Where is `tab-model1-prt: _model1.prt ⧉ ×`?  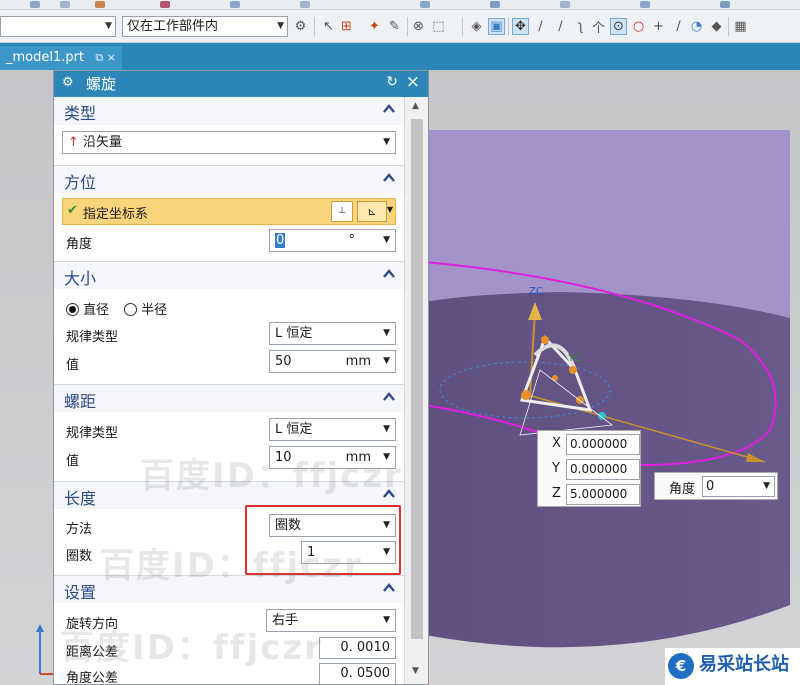 tab-model1-prt: _model1.prt ⧉ × is located at coordinates (61, 58).